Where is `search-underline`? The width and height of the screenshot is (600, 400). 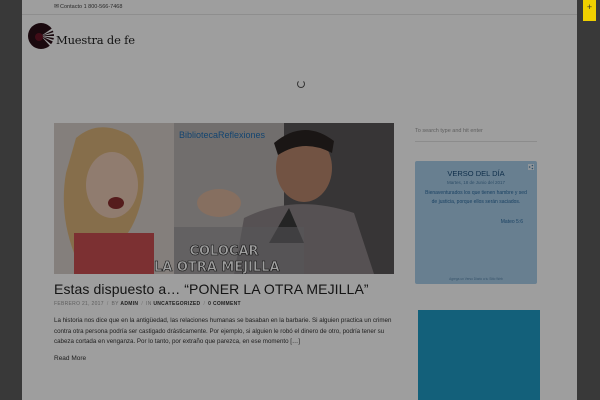 search-underline is located at coordinates (476, 141).